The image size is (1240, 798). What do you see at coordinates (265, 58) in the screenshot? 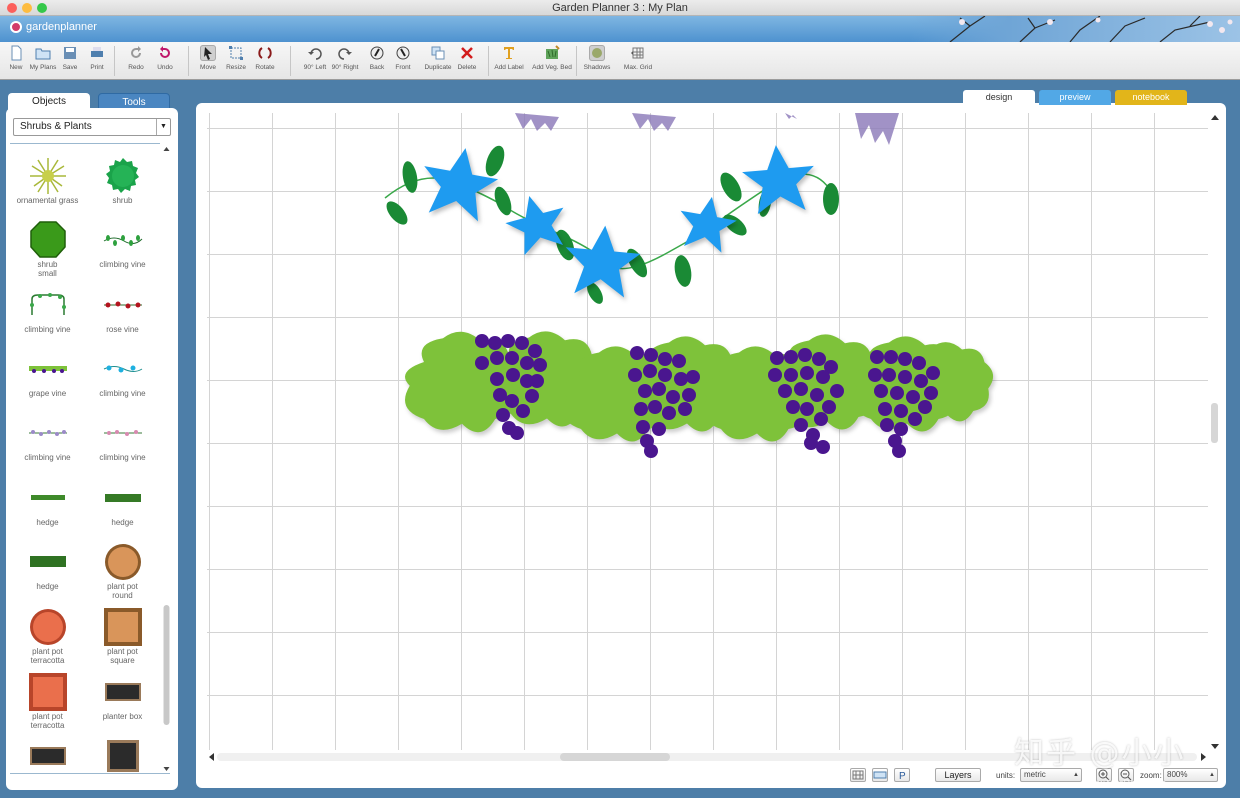
I see `rotate-tool-button: Rotate` at bounding box center [265, 58].